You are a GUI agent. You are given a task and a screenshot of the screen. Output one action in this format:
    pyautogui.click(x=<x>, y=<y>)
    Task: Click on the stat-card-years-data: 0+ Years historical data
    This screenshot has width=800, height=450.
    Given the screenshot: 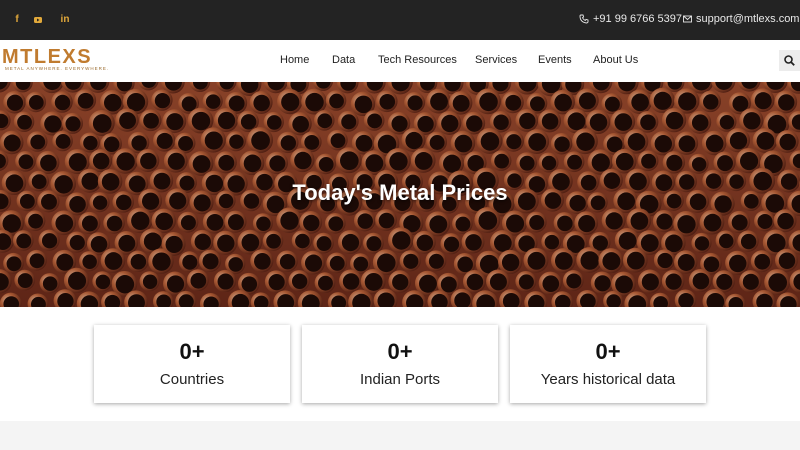 What is the action you would take?
    pyautogui.click(x=608, y=364)
    